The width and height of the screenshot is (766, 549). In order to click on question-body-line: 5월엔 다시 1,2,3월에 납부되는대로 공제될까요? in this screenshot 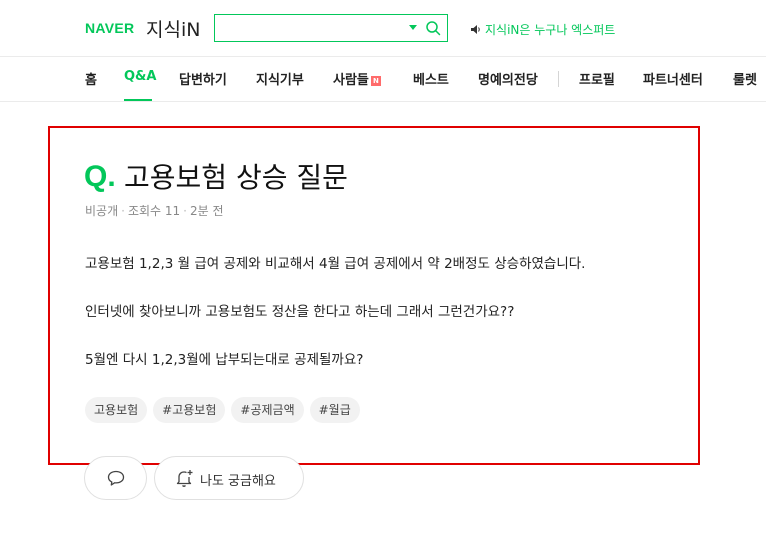, I will do `click(224, 360)`.